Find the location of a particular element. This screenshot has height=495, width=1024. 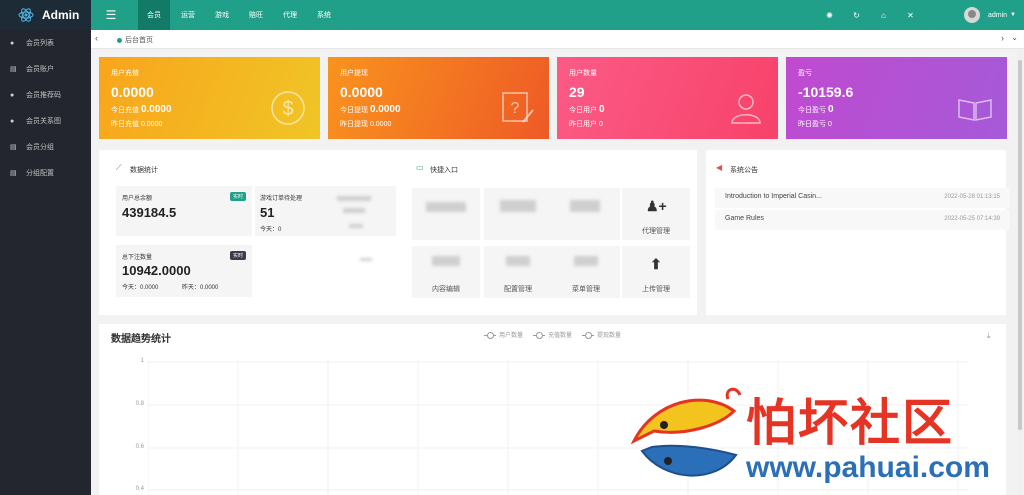

bets-value: 10942.0000 is located at coordinates (156, 270).